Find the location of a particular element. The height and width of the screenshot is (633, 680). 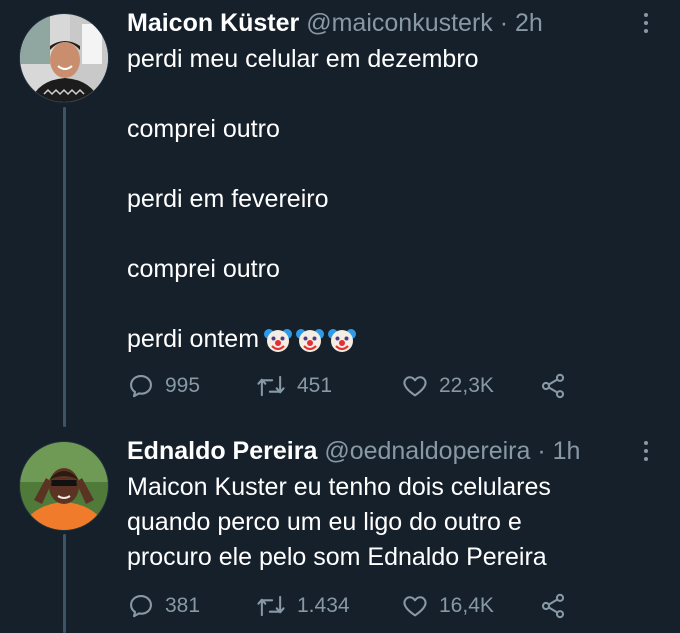

author-handle-time: @oednaldopereira · 1h is located at coordinates (452, 451).